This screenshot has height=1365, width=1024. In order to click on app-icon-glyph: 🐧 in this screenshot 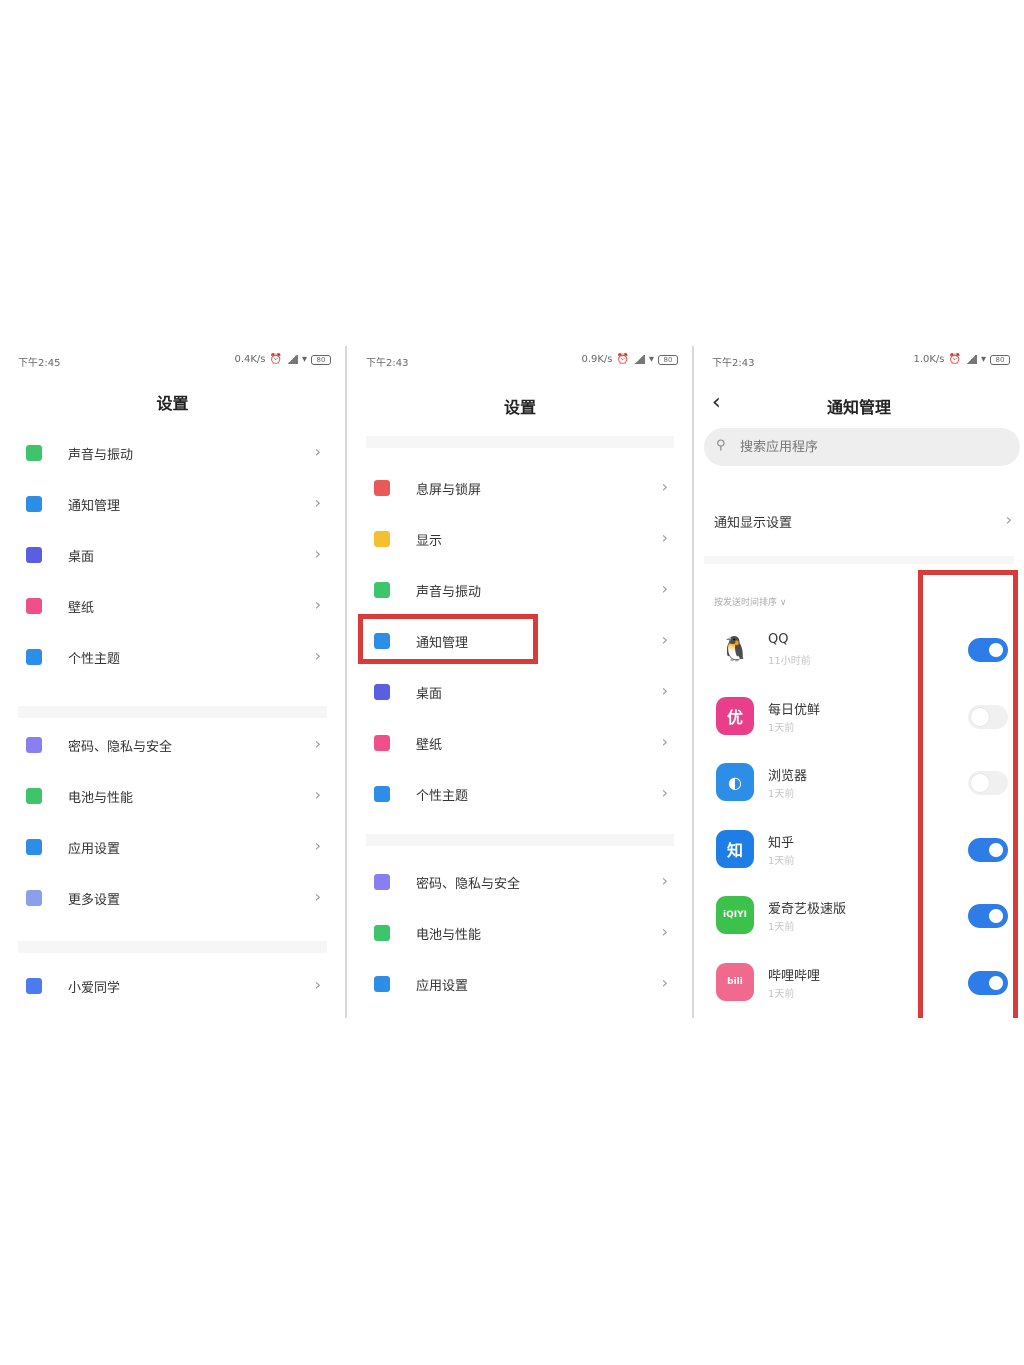, I will do `click(735, 649)`.